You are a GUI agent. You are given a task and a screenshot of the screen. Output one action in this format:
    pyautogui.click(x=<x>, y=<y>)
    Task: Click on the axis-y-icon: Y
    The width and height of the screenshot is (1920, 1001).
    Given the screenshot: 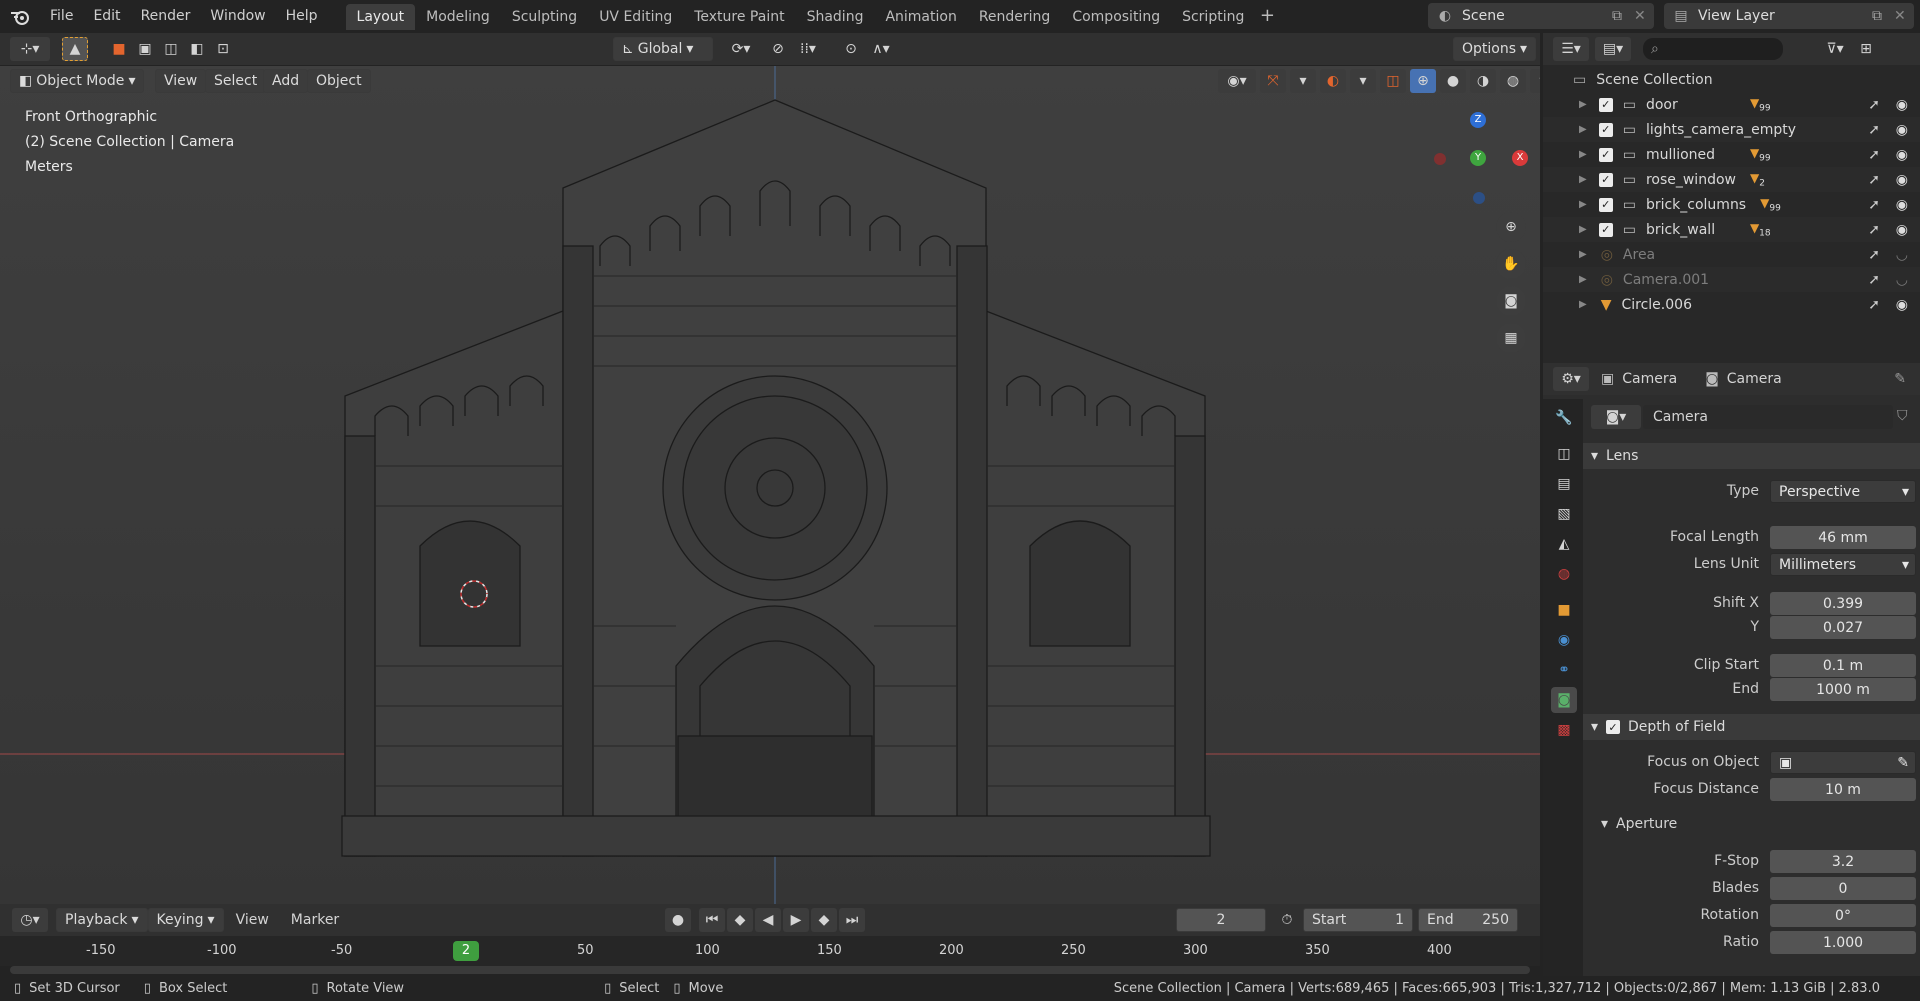 What is the action you would take?
    pyautogui.click(x=1478, y=158)
    